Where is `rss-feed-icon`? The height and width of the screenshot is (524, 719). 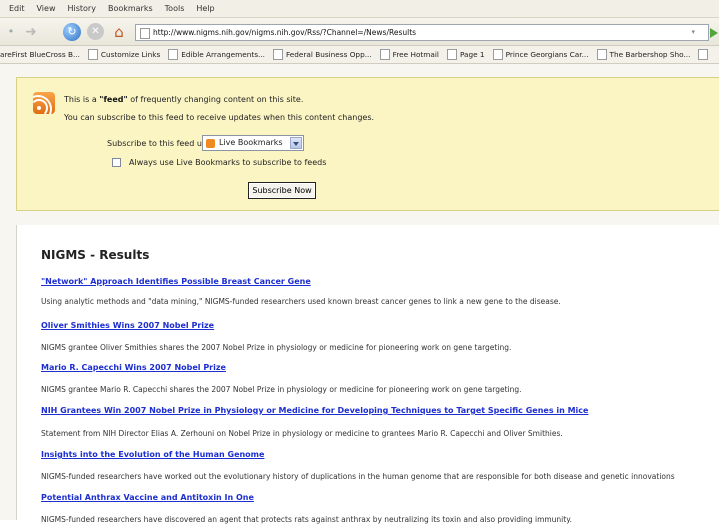 rss-feed-icon is located at coordinates (44, 103).